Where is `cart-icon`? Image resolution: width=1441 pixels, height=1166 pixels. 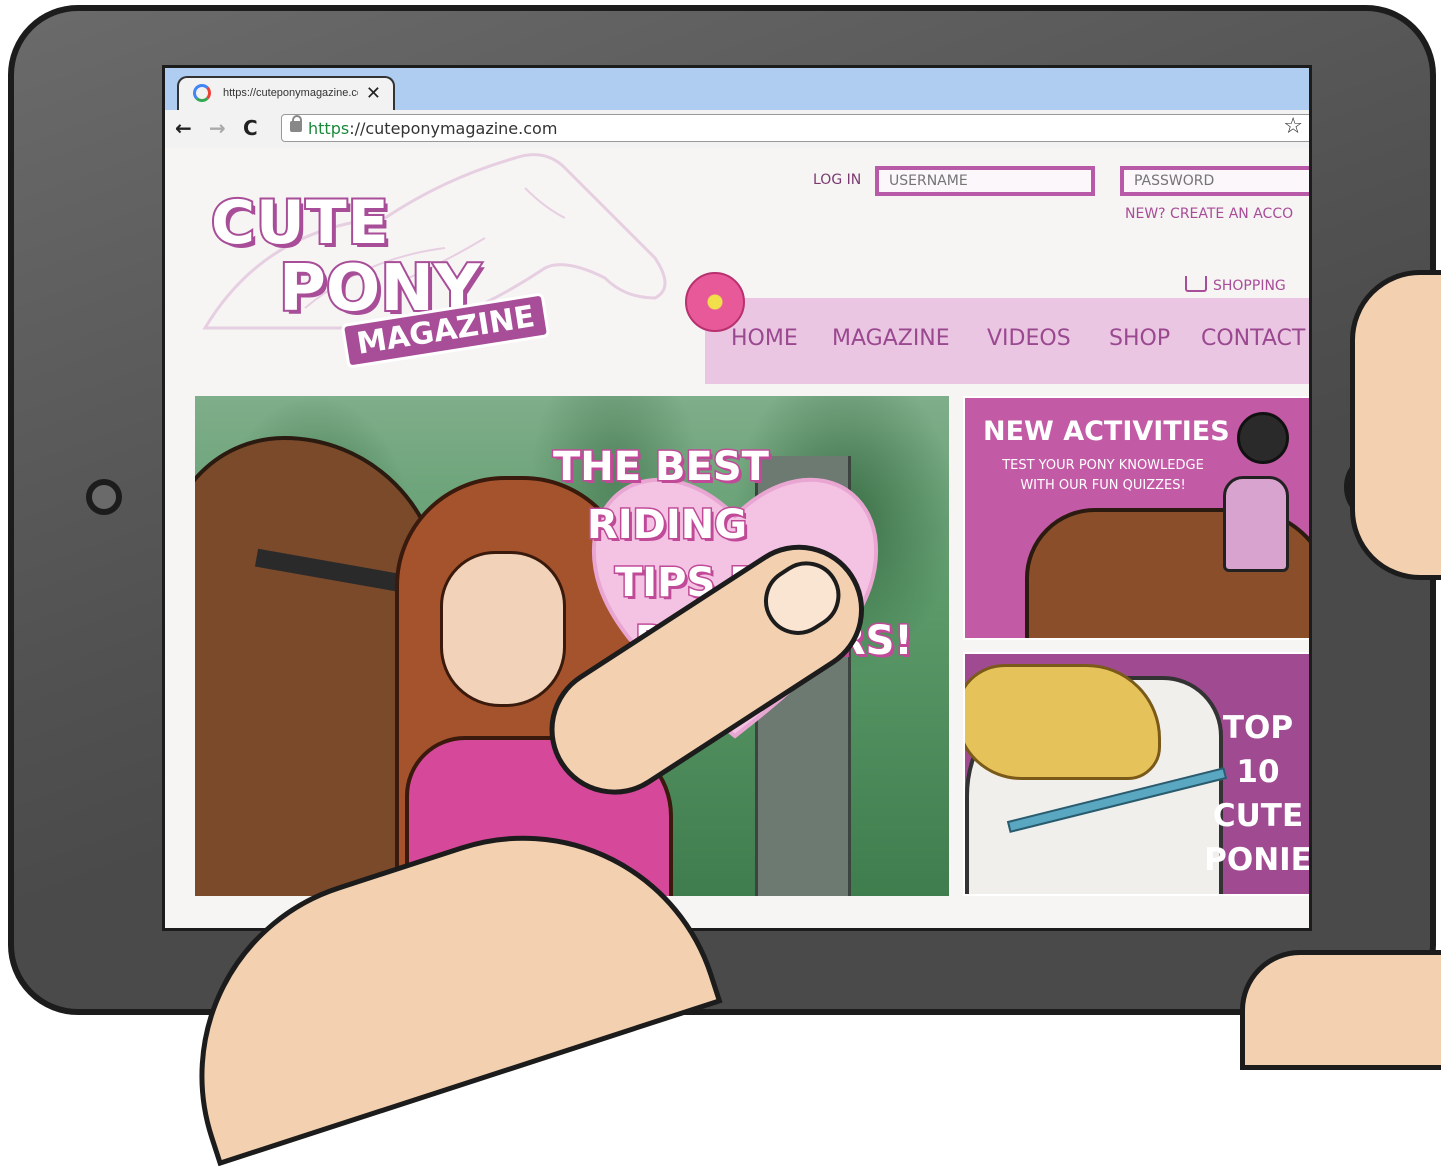 cart-icon is located at coordinates (1196, 284).